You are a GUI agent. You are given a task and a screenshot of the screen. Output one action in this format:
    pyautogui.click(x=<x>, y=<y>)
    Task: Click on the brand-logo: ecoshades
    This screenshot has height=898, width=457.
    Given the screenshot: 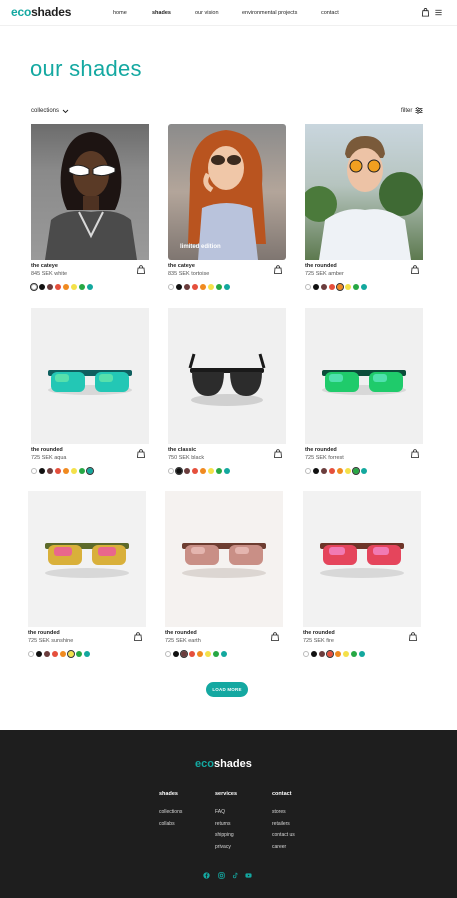 What is the action you would take?
    pyautogui.click(x=41, y=12)
    